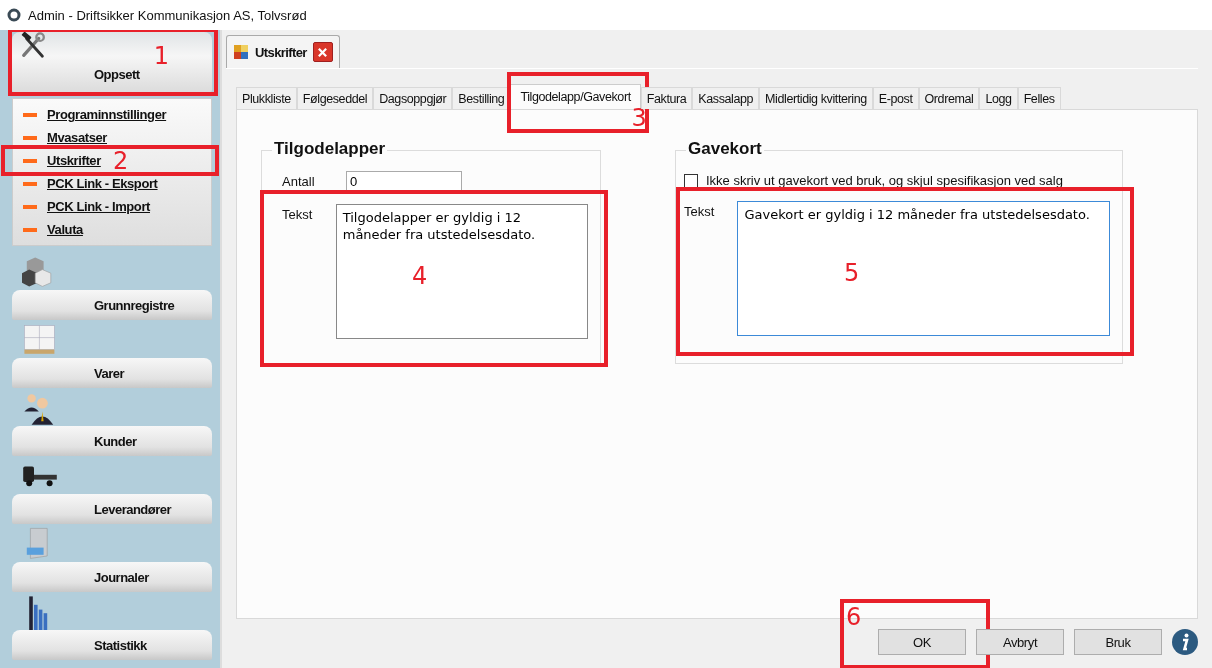  Describe the element at coordinates (691, 180) in the screenshot. I see `checkbox` at that location.